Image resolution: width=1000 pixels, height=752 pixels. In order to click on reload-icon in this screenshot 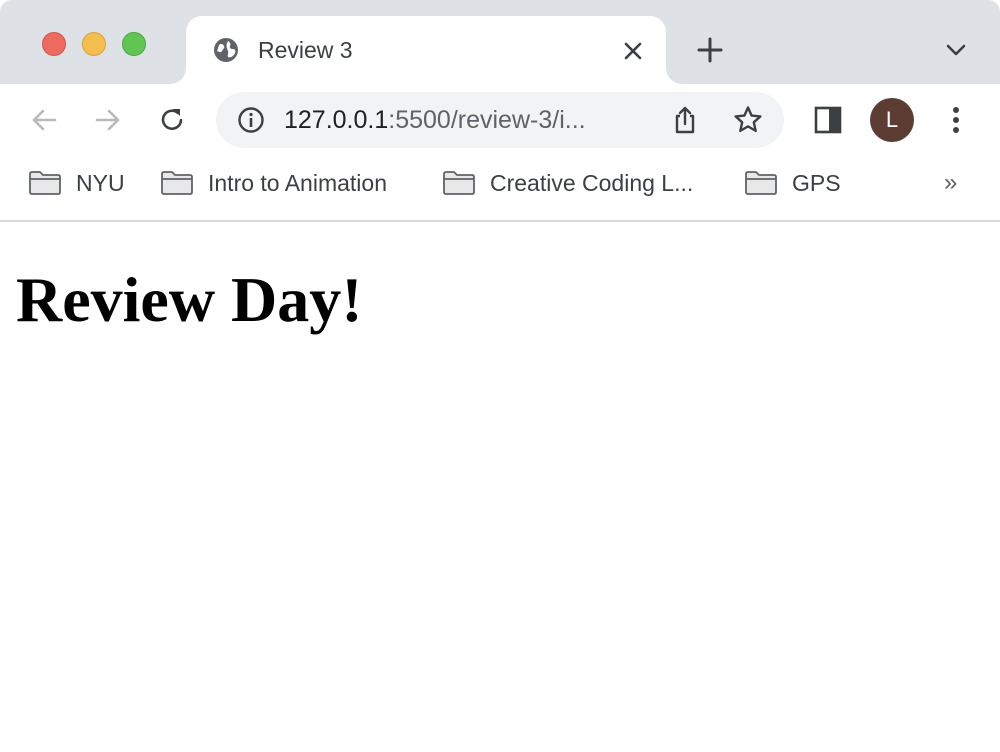, I will do `click(172, 120)`.